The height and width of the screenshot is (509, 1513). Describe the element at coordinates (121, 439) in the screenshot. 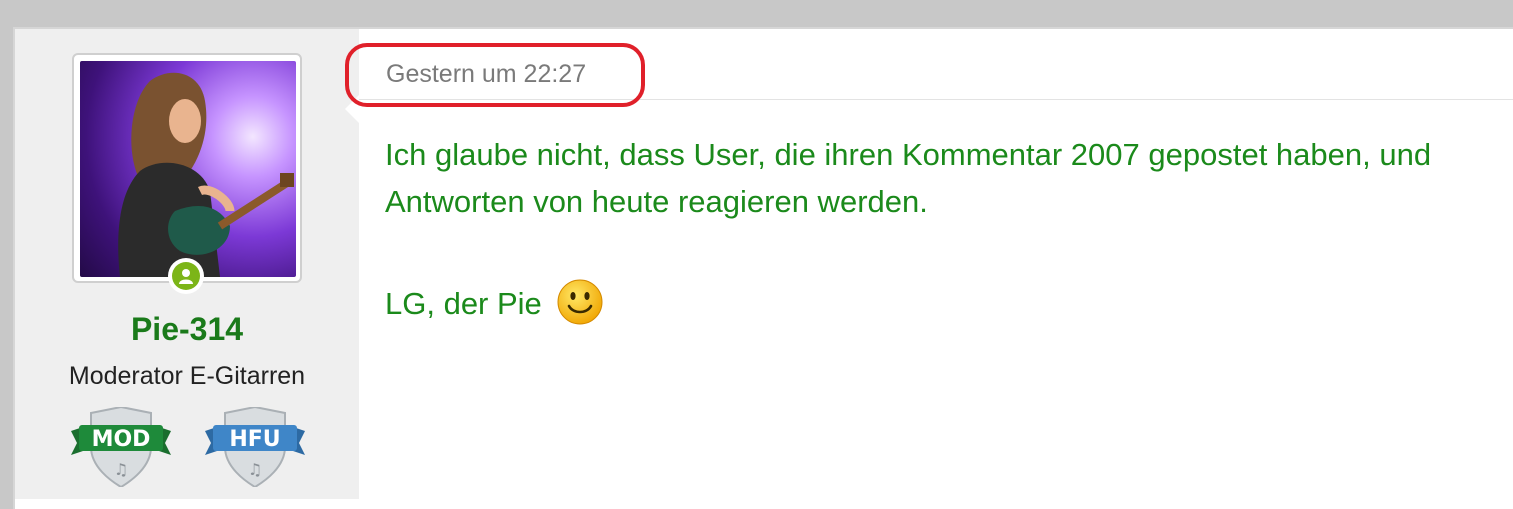

I see `mod-badge-label: MOD` at that location.